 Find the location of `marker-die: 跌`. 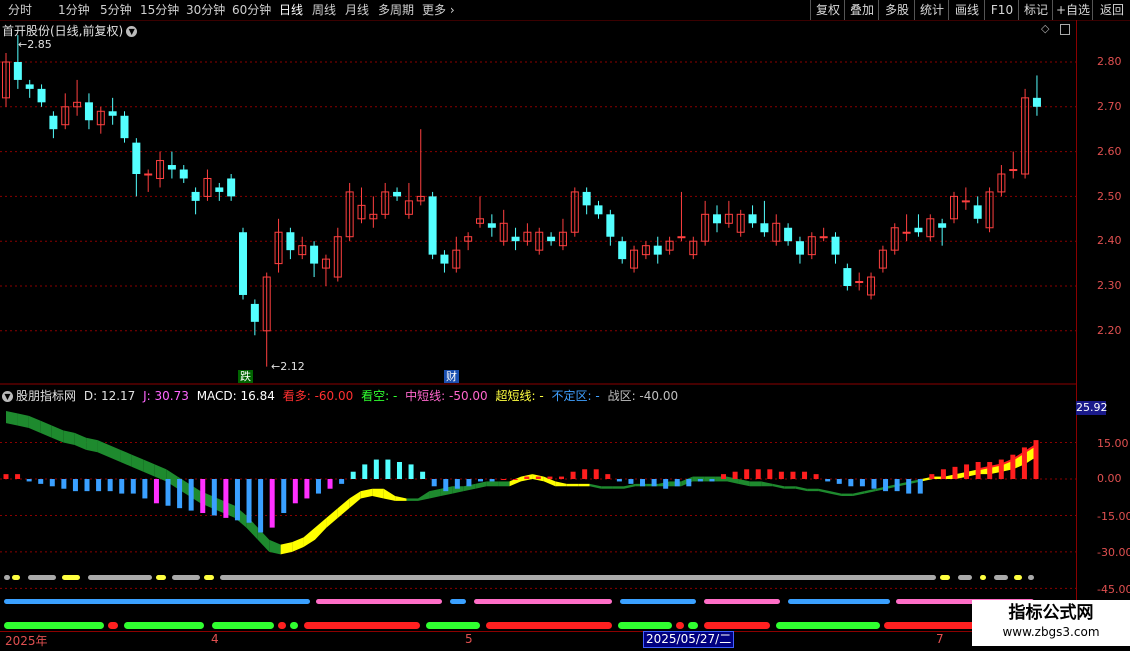

marker-die: 跌 is located at coordinates (245, 376).